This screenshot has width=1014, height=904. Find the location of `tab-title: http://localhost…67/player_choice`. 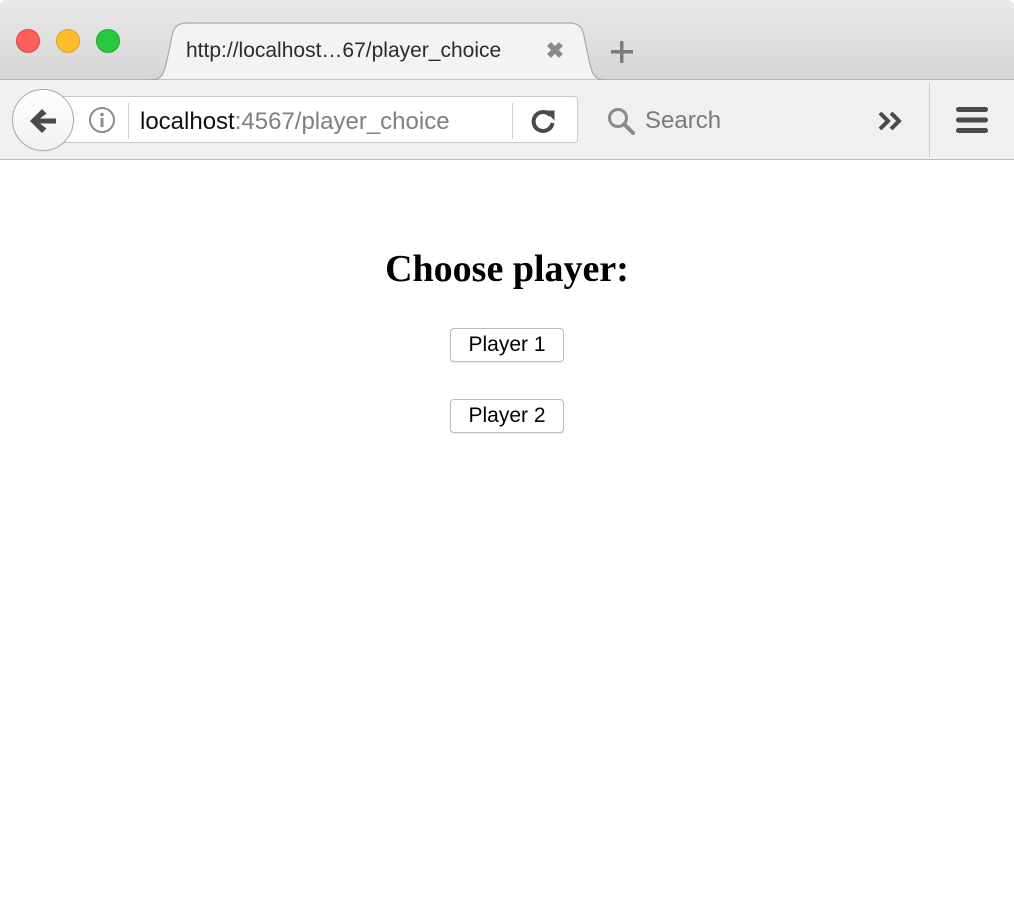

tab-title: http://localhost…67/player_choice is located at coordinates (344, 50).